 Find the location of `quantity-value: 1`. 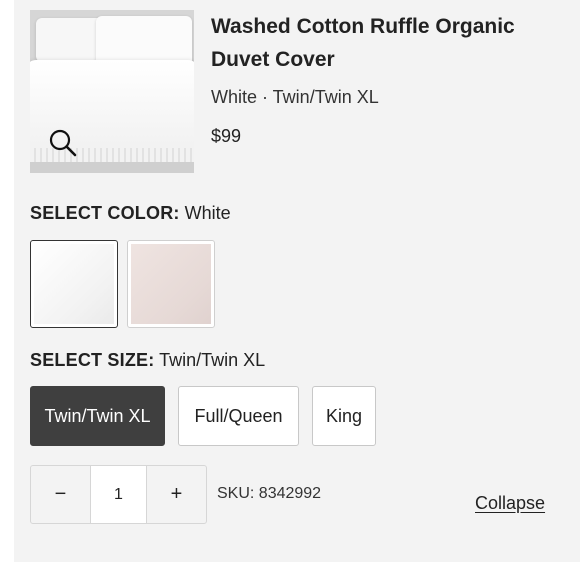

quantity-value: 1 is located at coordinates (118, 494).